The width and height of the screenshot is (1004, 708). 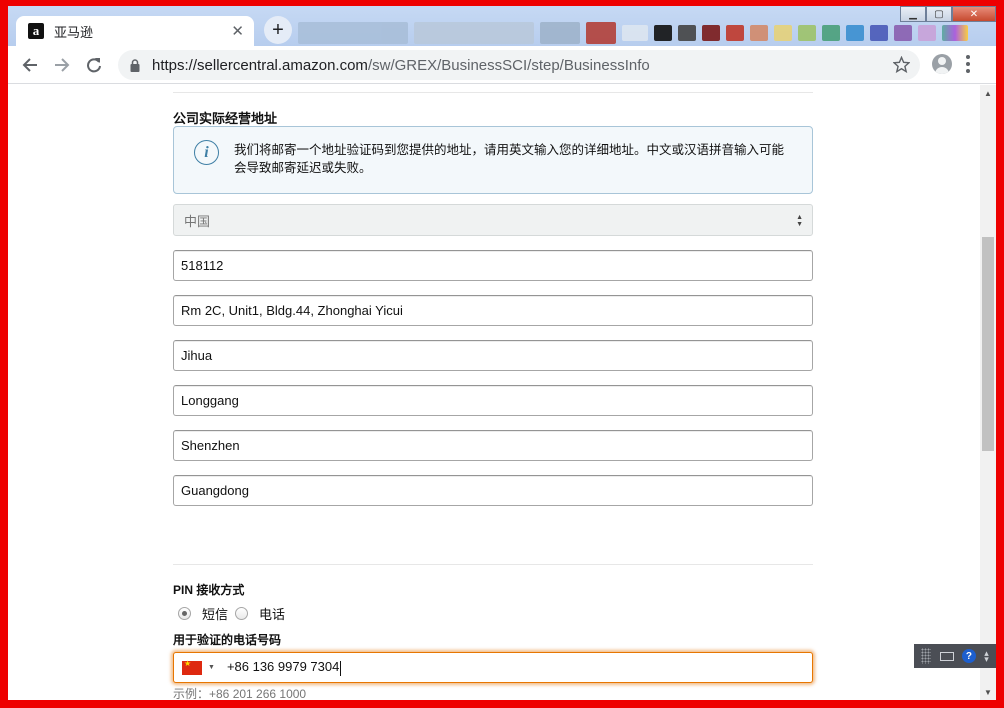 I want to click on city-field: Shenzhen, so click(x=493, y=445).